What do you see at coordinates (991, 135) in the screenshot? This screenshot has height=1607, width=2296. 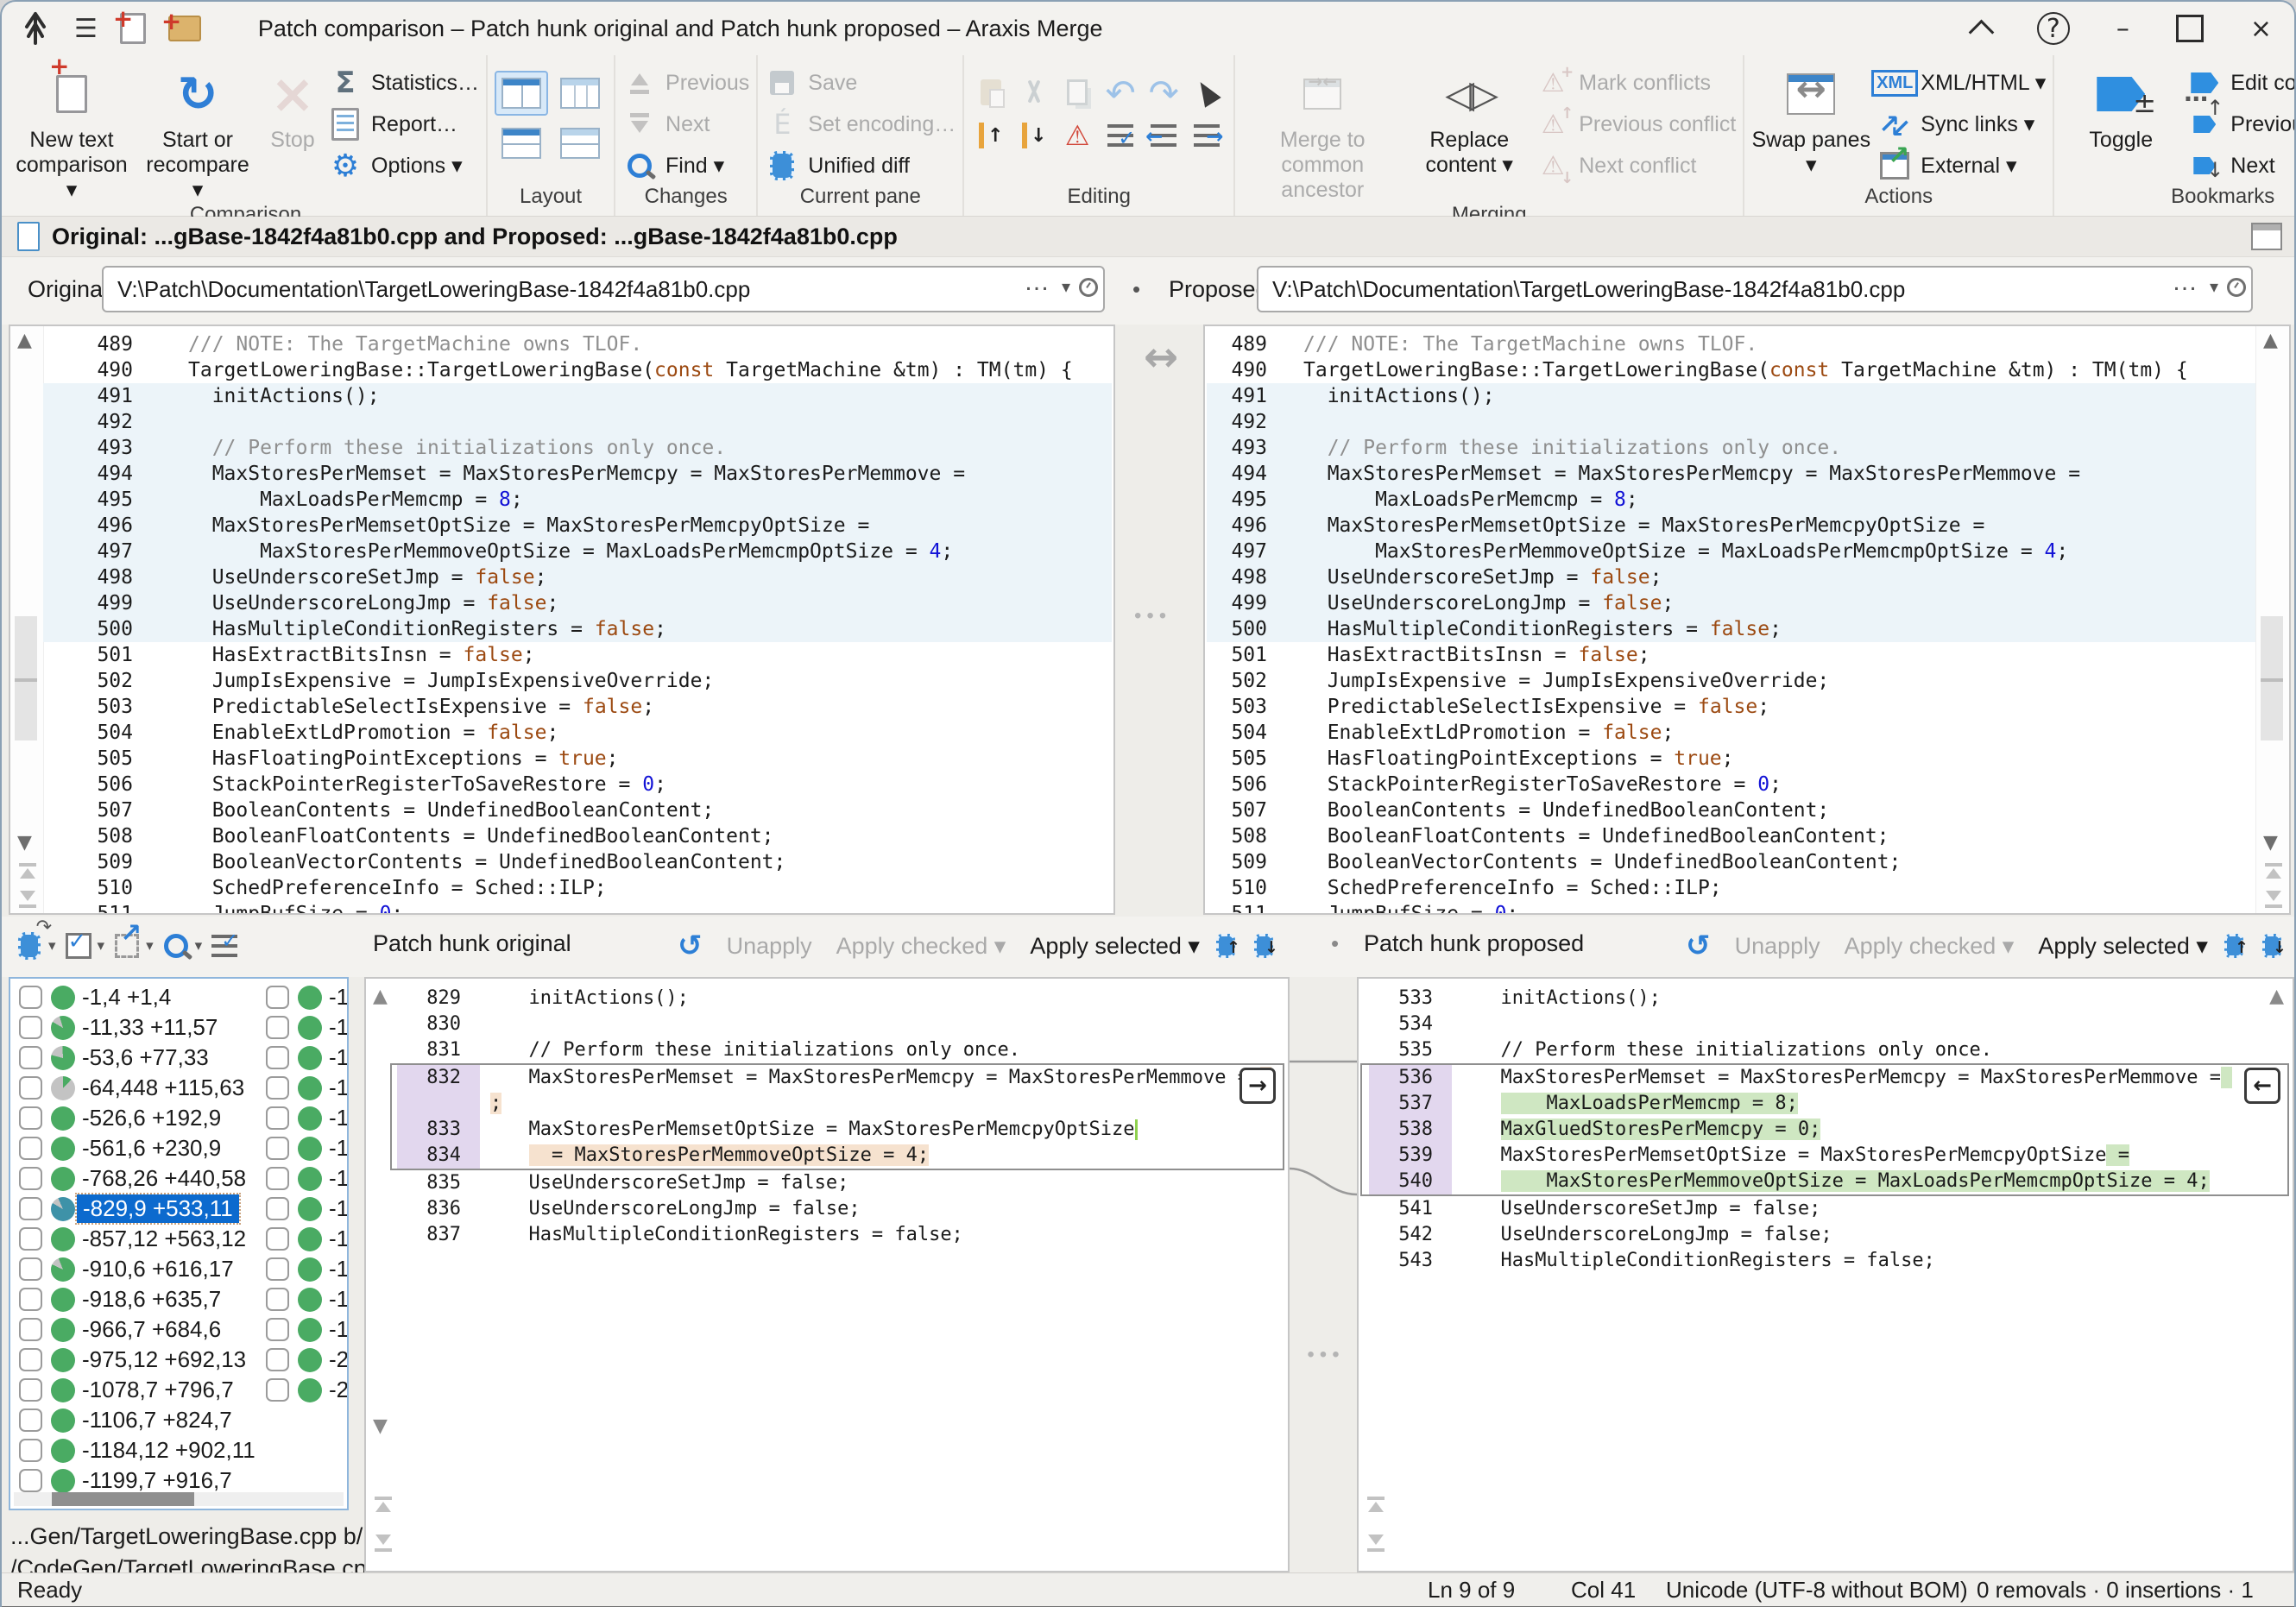 I see `insert-above-button: ↑` at bounding box center [991, 135].